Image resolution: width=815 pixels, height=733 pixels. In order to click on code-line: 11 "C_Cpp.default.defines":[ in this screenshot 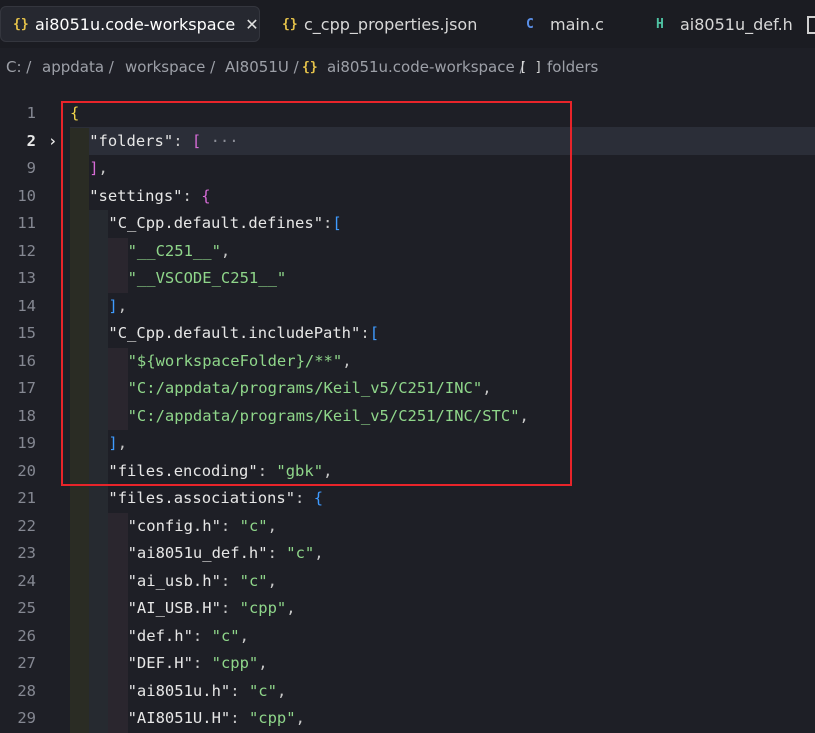, I will do `click(407, 224)`.